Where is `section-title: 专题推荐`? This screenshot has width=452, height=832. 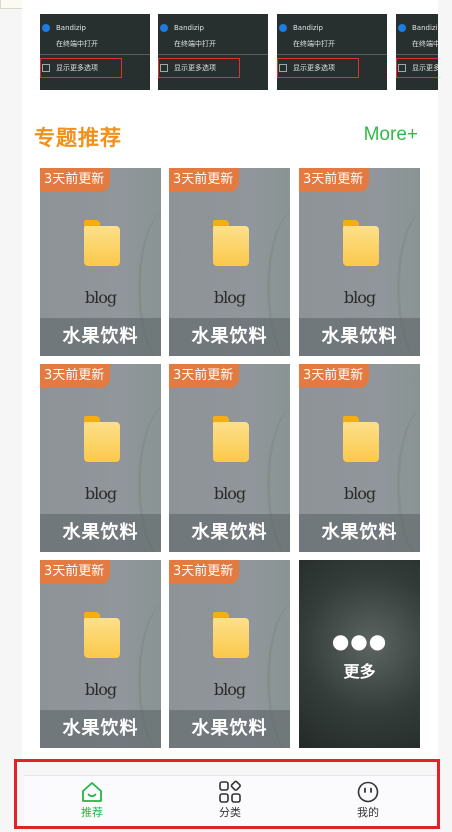
section-title: 专题推荐 is located at coordinates (78, 138).